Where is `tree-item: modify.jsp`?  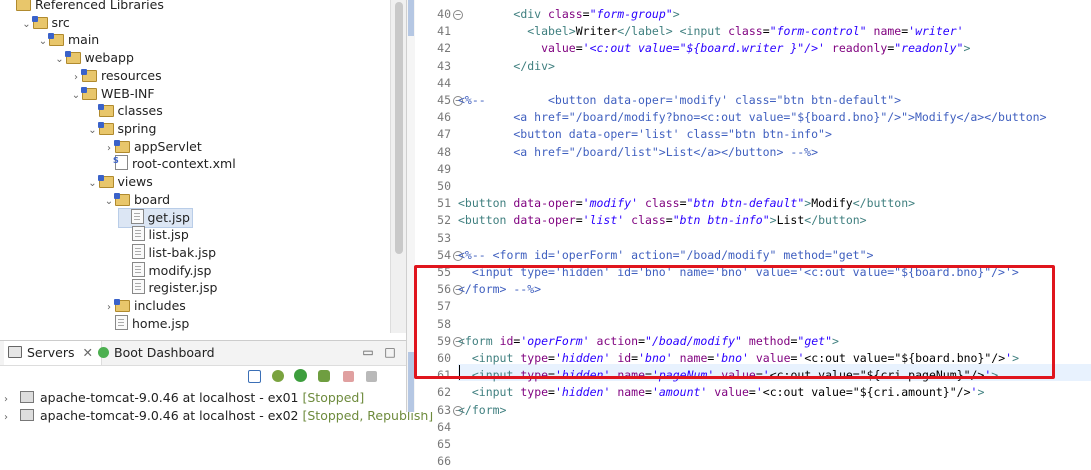 tree-item: modify.jsp is located at coordinates (166, 270).